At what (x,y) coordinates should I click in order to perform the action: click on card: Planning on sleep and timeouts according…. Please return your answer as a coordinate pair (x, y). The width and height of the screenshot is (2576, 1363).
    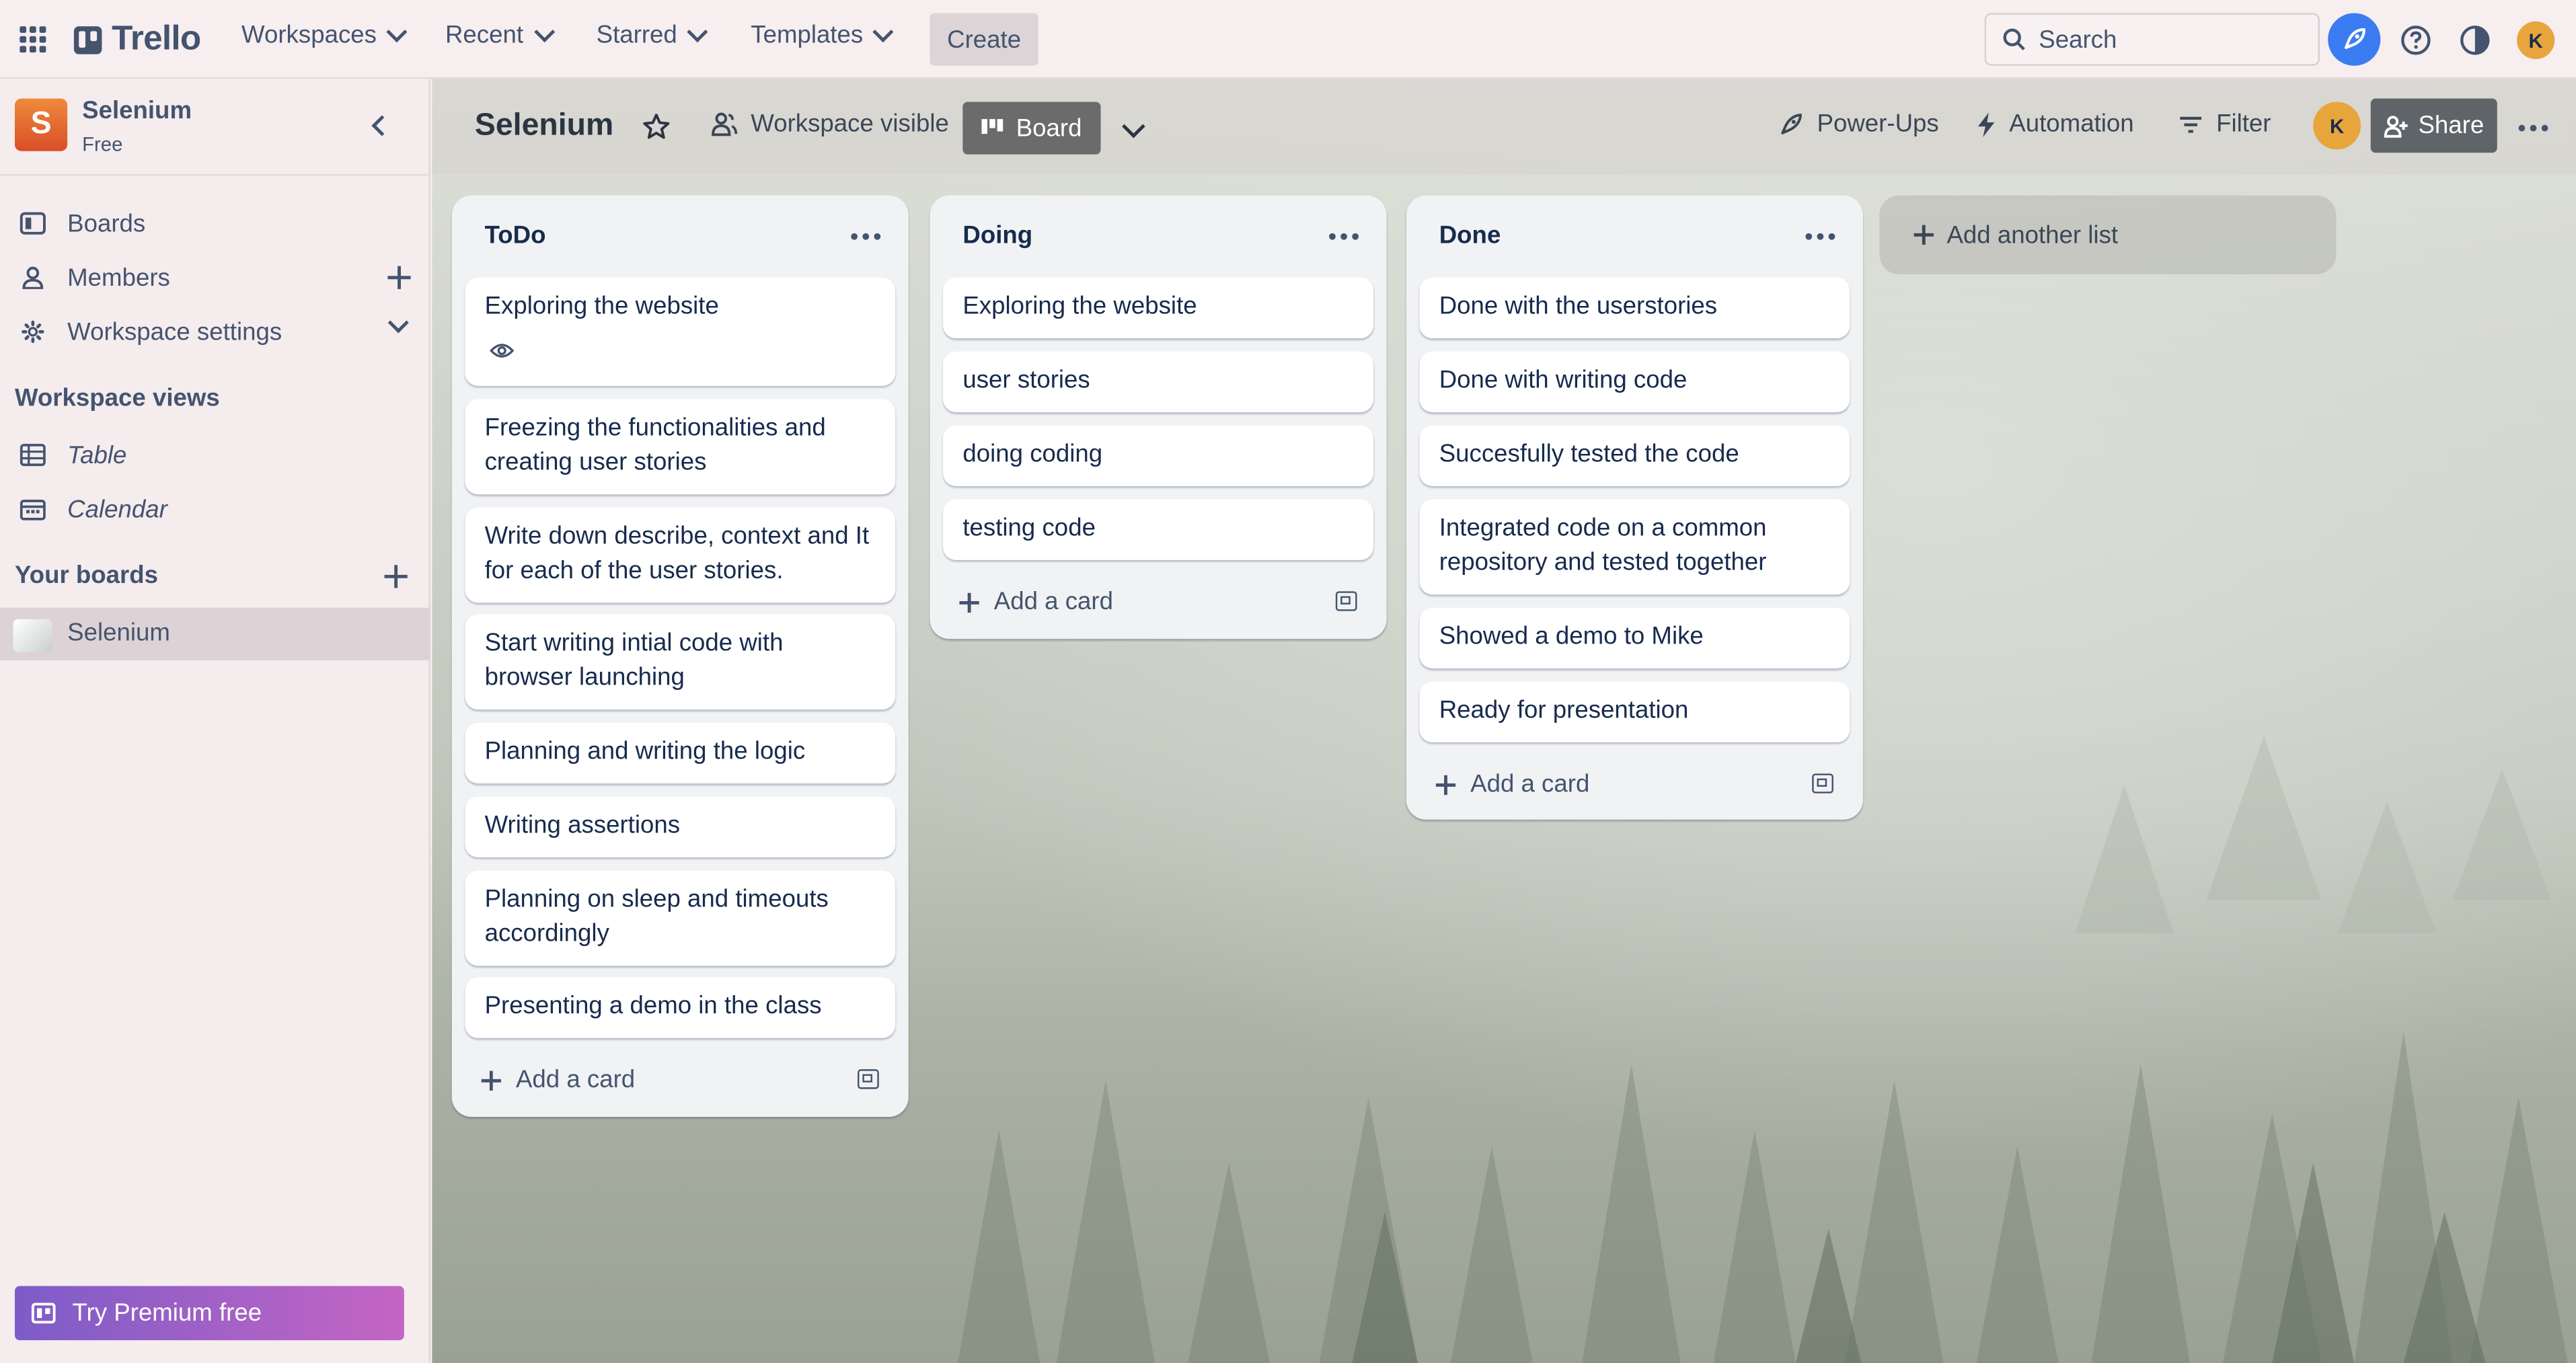
    Looking at the image, I should click on (680, 918).